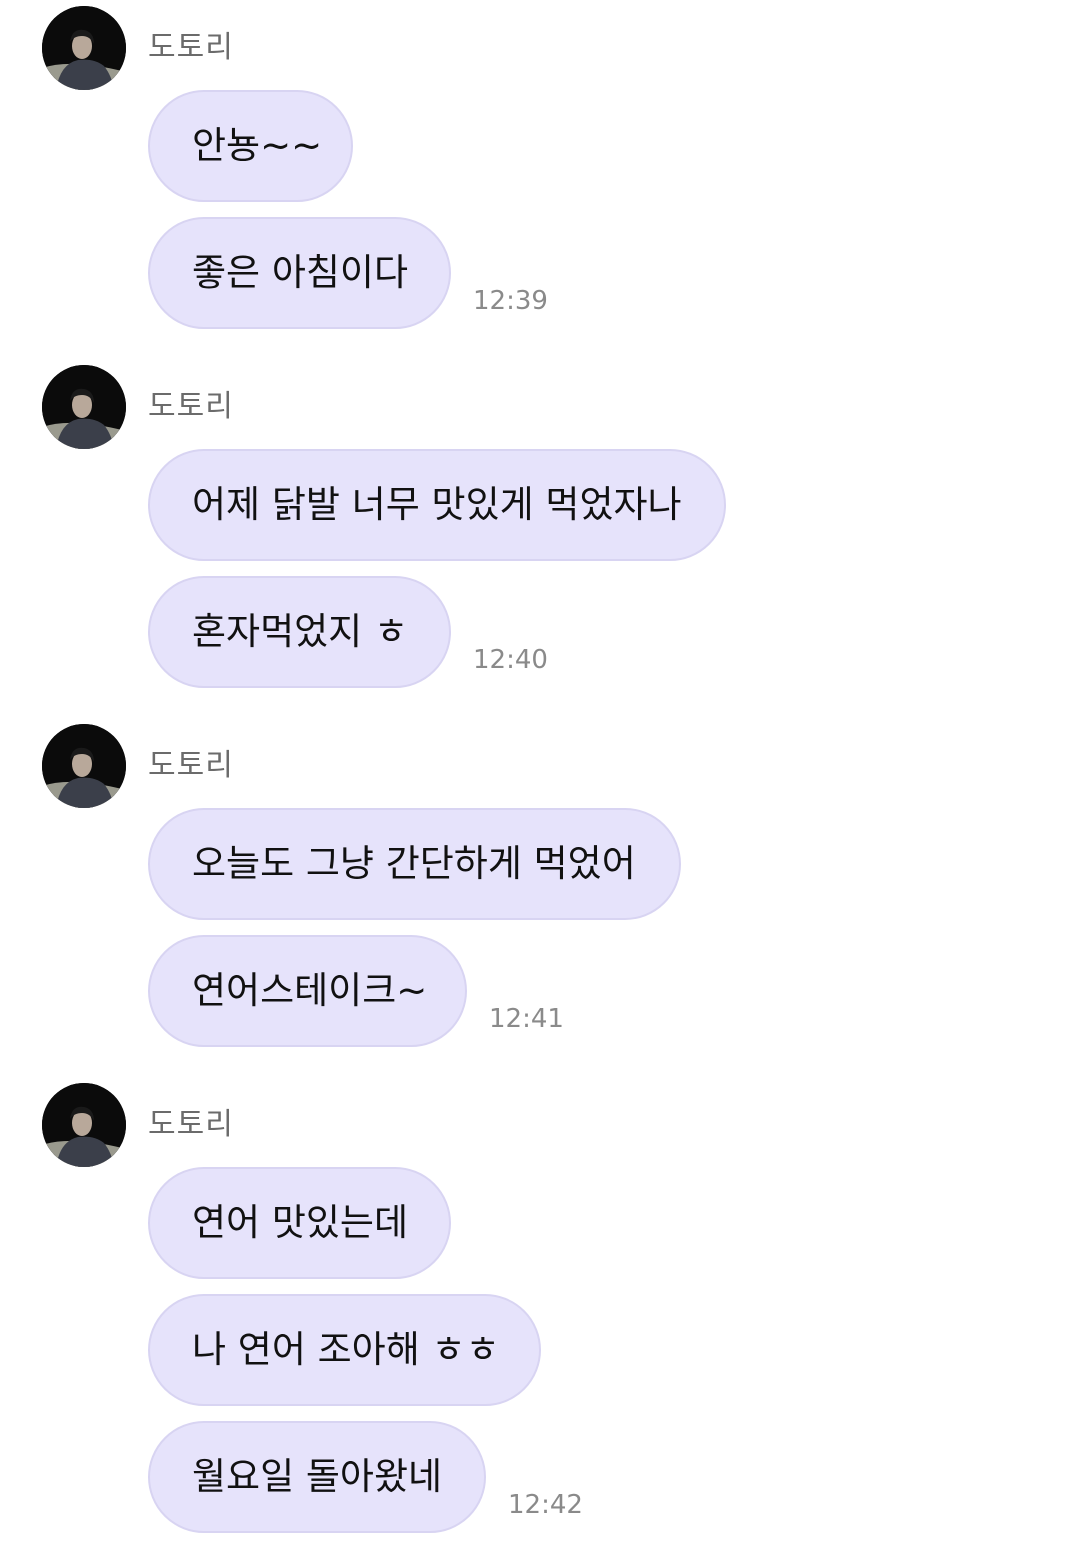 The image size is (1080, 1546). I want to click on message-bubble: 안뇽~~, so click(250, 146).